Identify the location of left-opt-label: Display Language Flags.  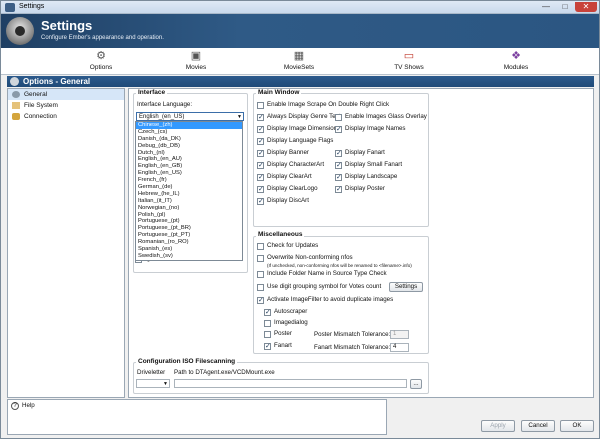
(300, 140).